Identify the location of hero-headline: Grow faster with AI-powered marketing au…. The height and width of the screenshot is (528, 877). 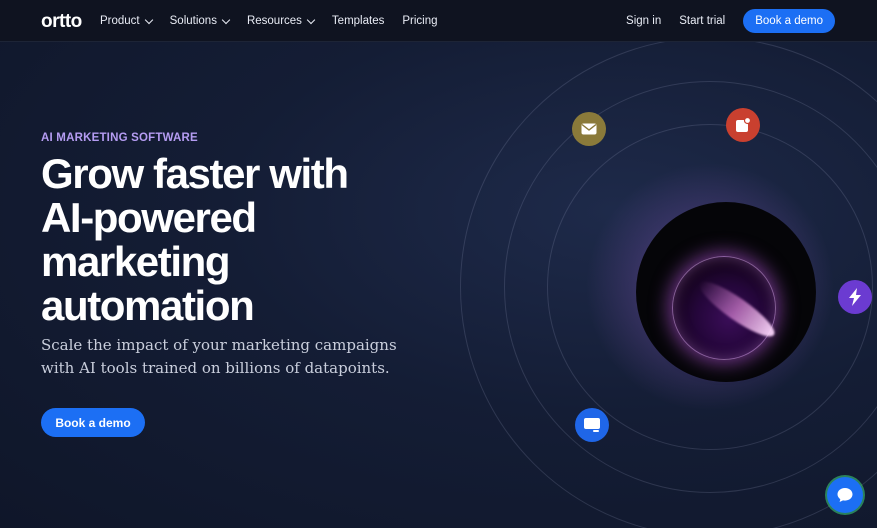
(231, 240).